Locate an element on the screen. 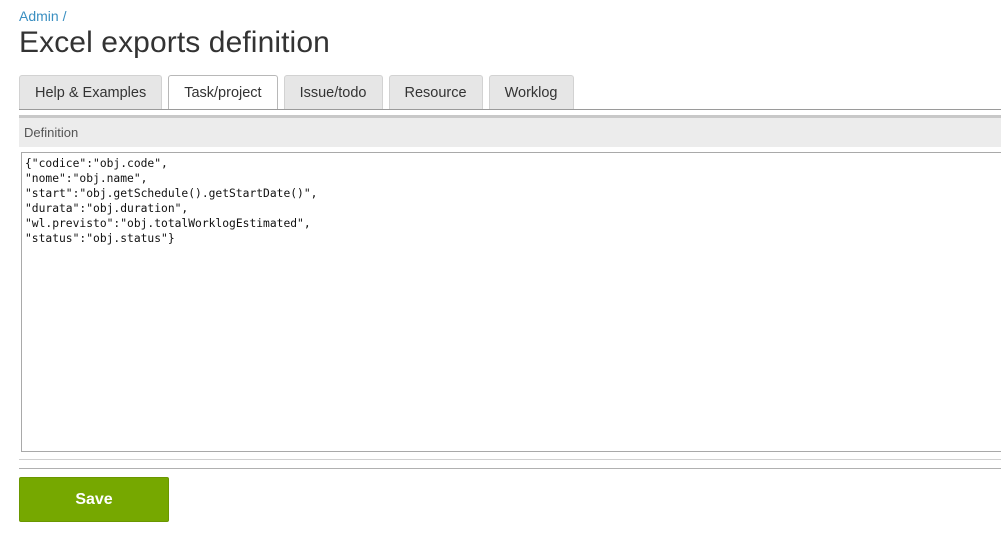 This screenshot has height=549, width=1001. tab-issue-todo: Issue/todo is located at coordinates (333, 92).